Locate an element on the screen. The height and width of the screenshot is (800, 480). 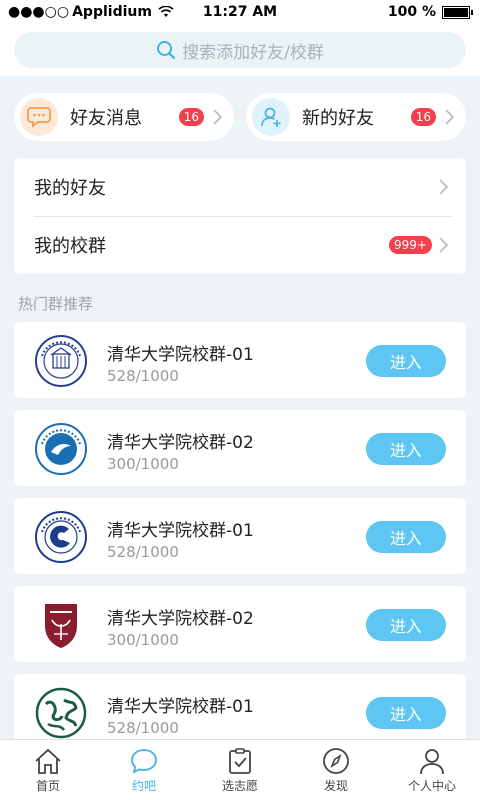
bottom-tab-bar: 首页 约吧 选志愿 发现 个人中心 is located at coordinates (240, 769).